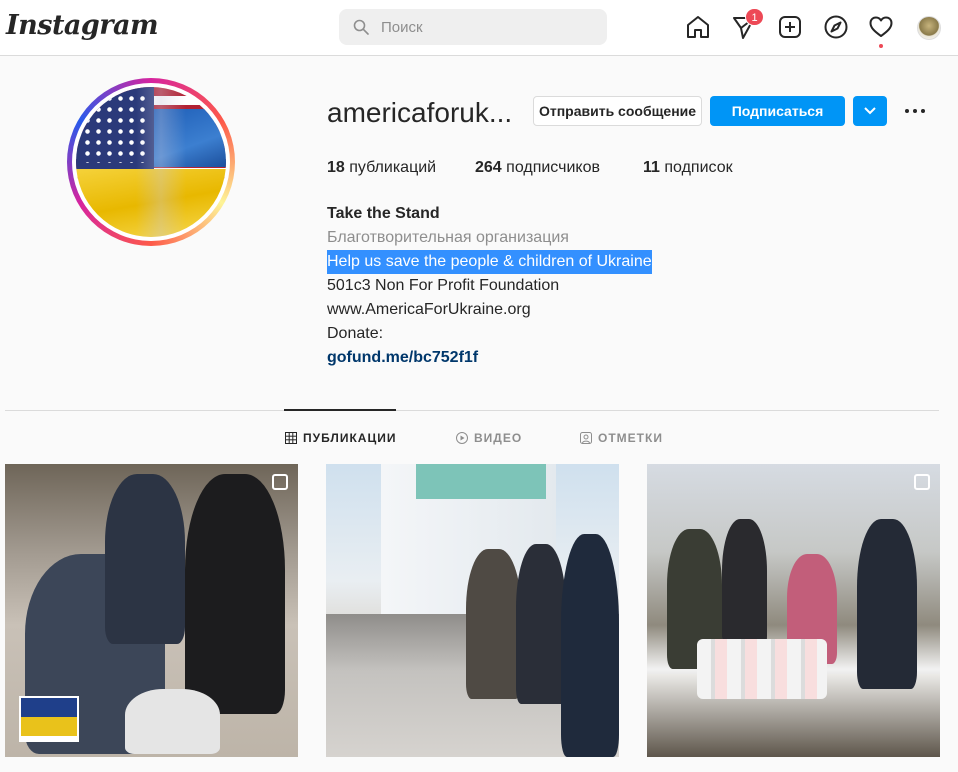 This screenshot has width=958, height=772. I want to click on profile-picture, so click(151, 162).